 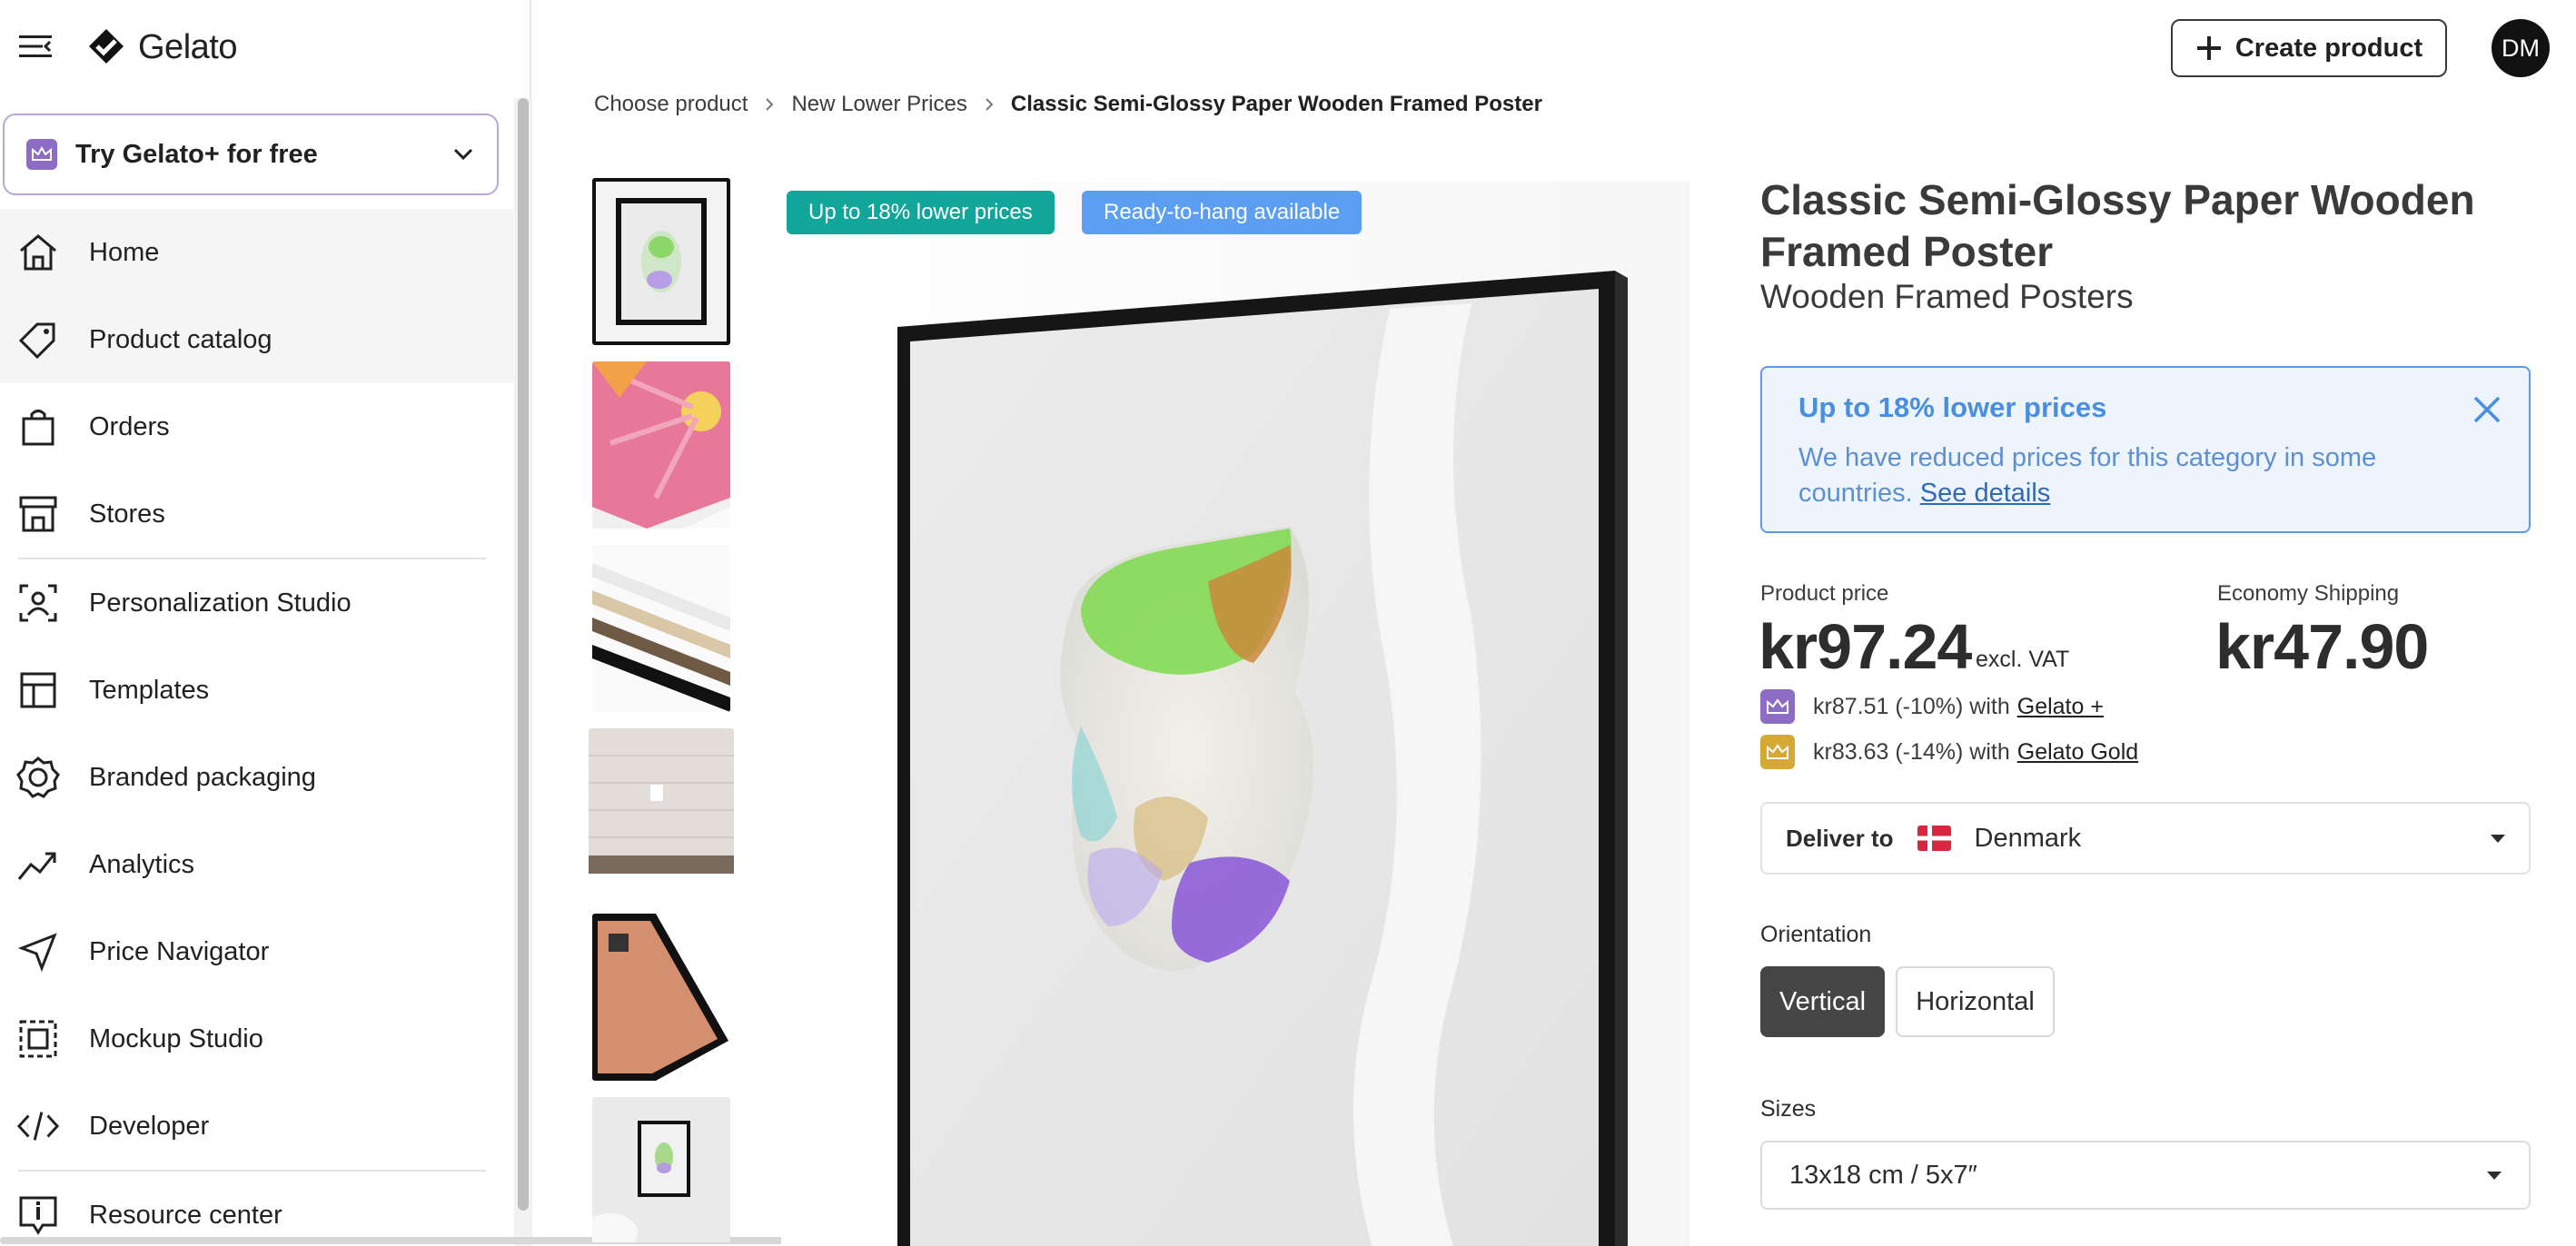 What do you see at coordinates (38, 777) in the screenshot?
I see `badge-icon` at bounding box center [38, 777].